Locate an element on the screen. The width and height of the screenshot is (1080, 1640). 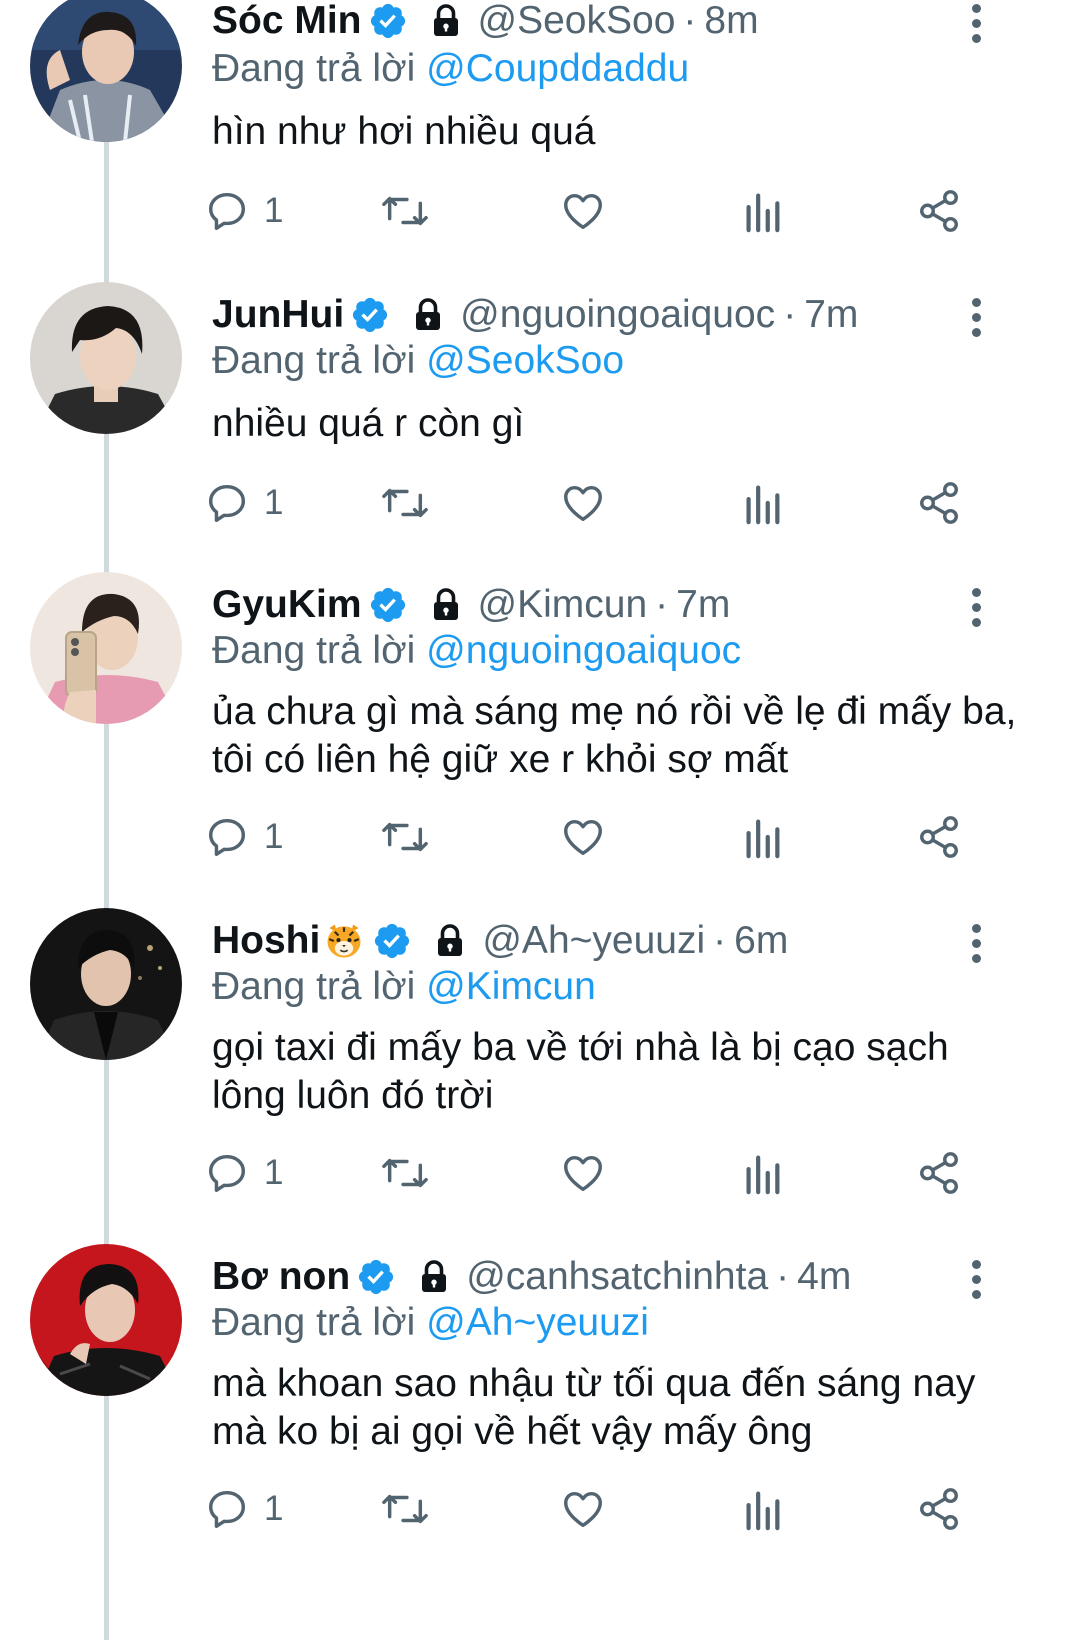
tweet-header: JunHui @nguoingoaiquoc · 7m is located at coordinates (646, 315).